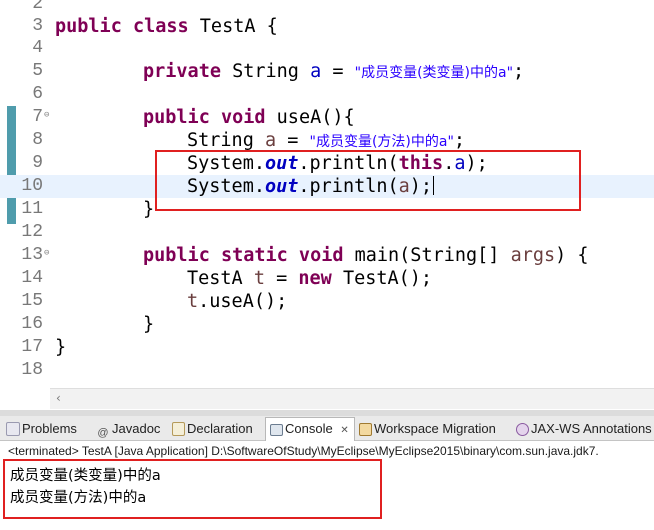 This screenshot has height=530, width=654. I want to click on line-number: 7, so click(37, 117).